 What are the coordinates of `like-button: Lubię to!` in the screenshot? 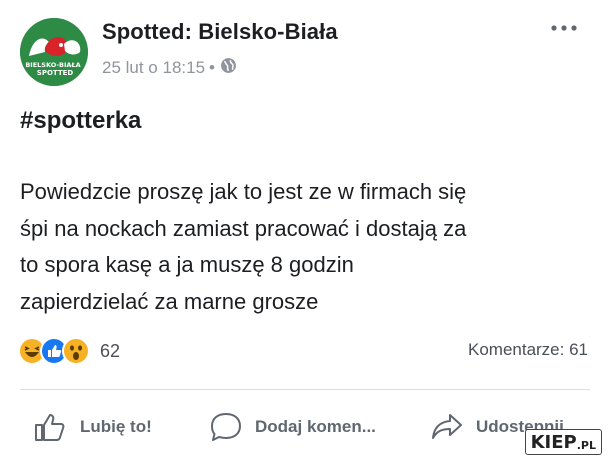 It's located at (93, 427).